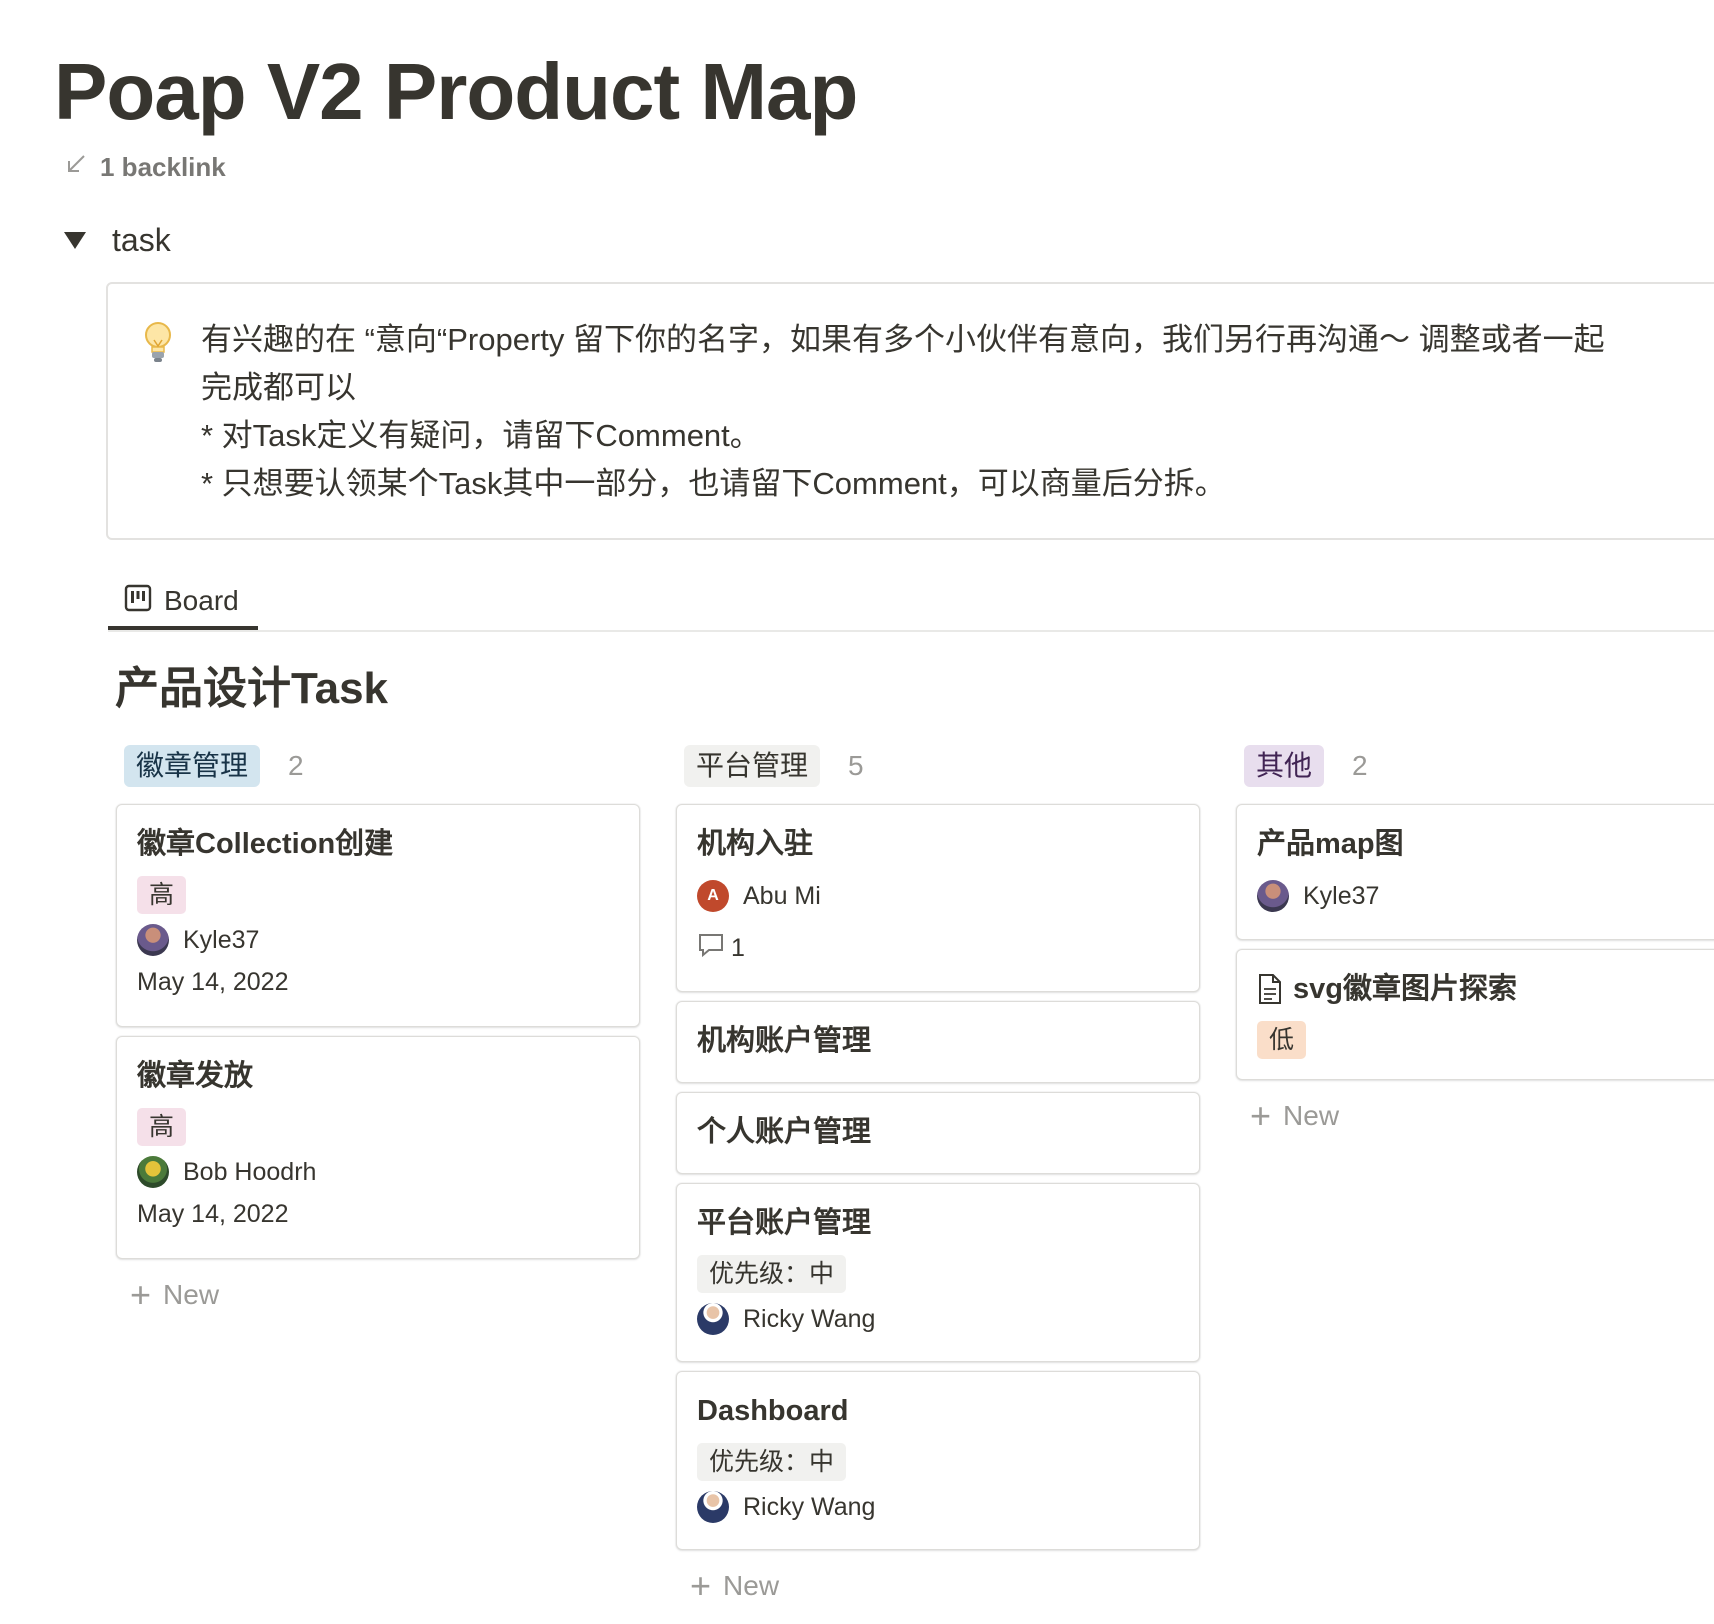 The width and height of the screenshot is (1714, 1624). I want to click on assignee-name: Abu Mi, so click(782, 896).